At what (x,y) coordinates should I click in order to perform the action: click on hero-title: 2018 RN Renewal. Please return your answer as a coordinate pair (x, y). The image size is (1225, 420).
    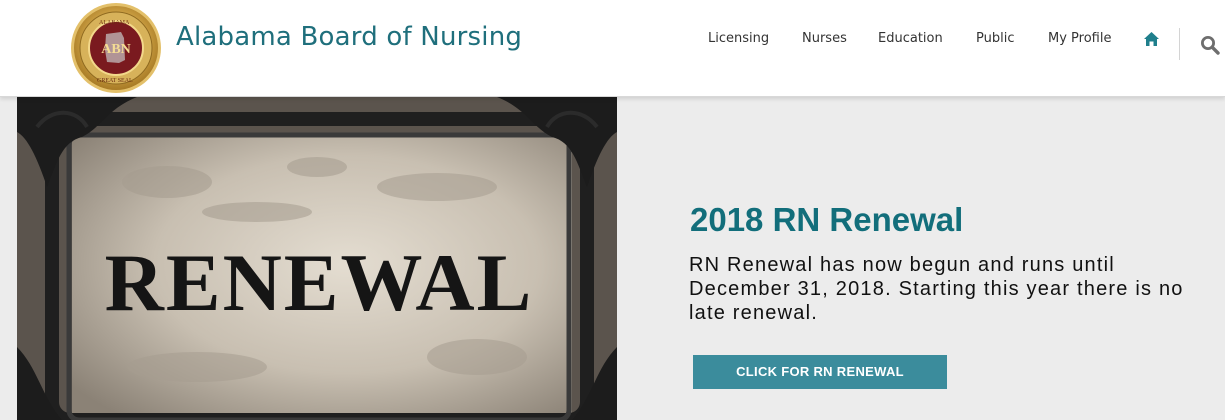
    Looking at the image, I should click on (827, 219).